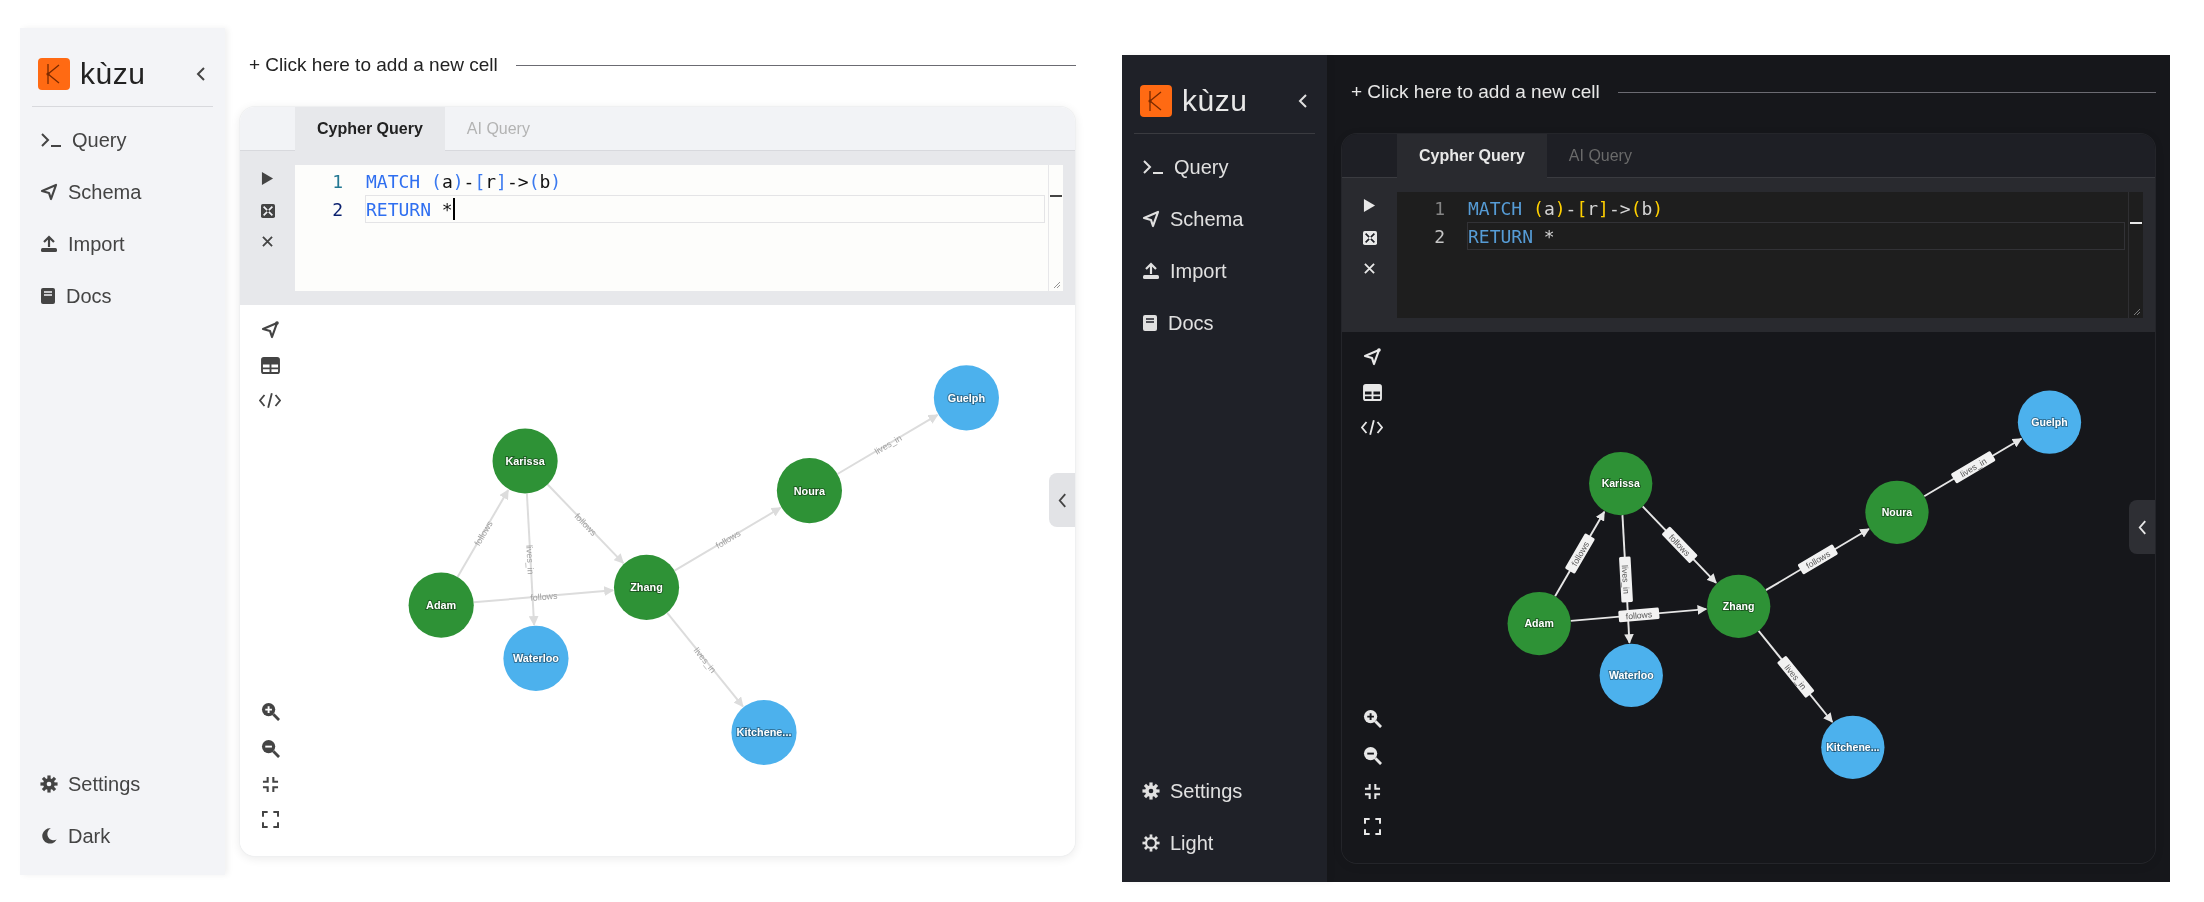  What do you see at coordinates (270, 784) in the screenshot?
I see `collapse-icon` at bounding box center [270, 784].